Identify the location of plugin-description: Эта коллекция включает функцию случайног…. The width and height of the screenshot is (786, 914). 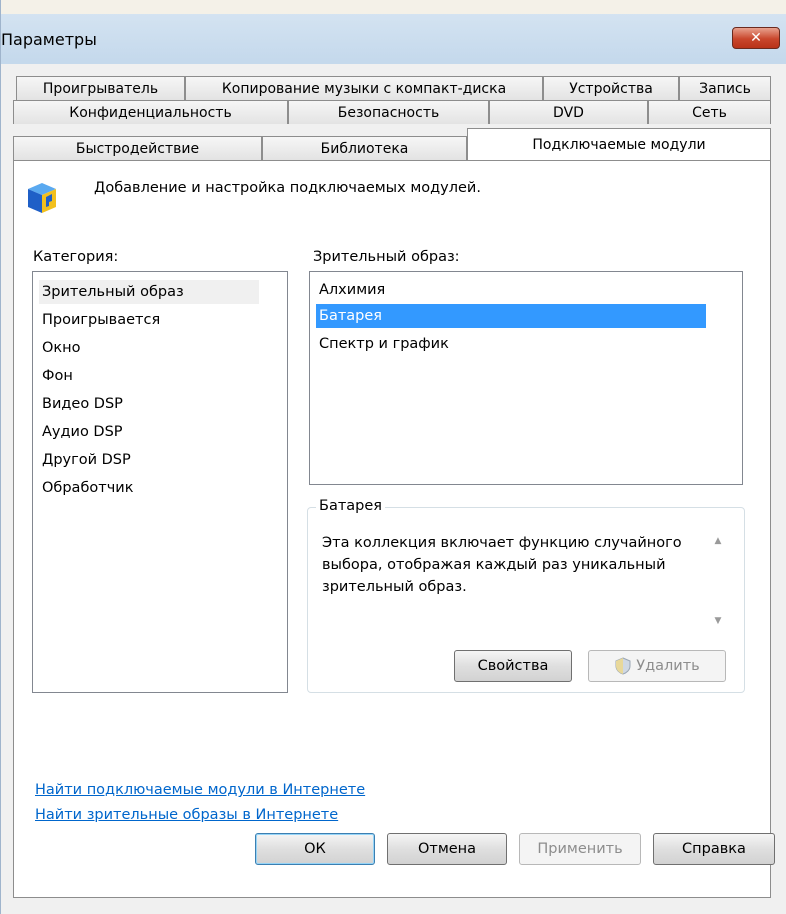
(502, 565).